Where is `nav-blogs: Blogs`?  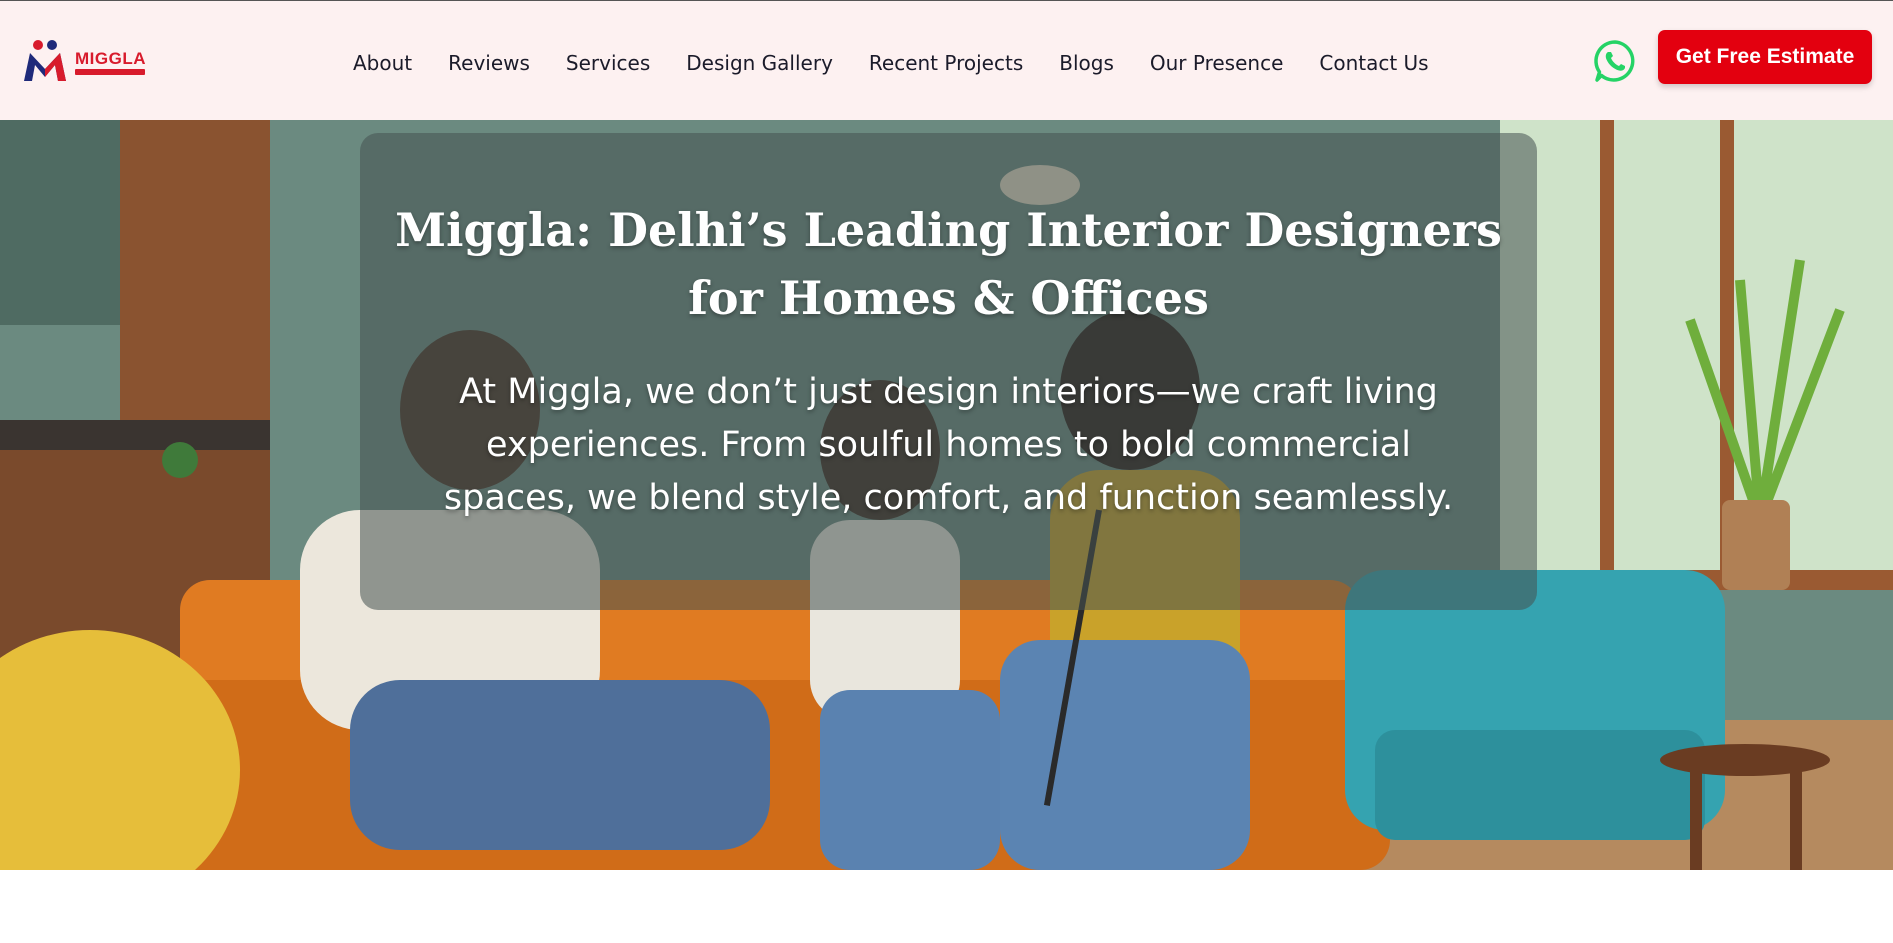 nav-blogs: Blogs is located at coordinates (1086, 63).